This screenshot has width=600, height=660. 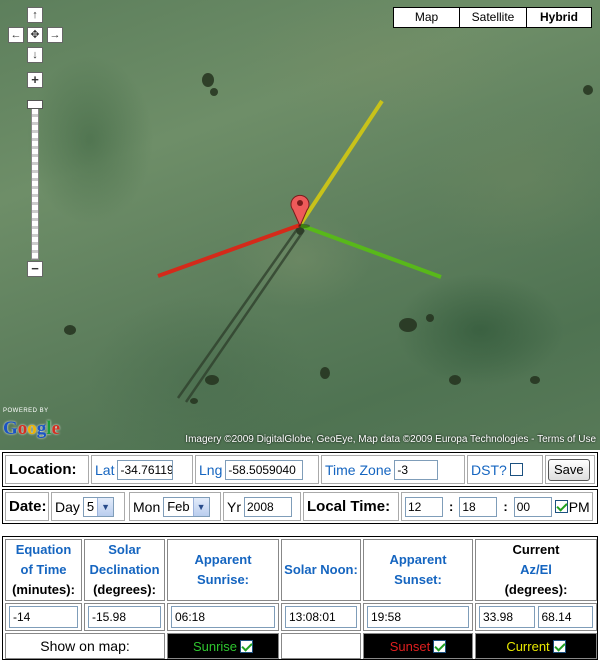 I want to click on header-line: Az/El, so click(x=536, y=569).